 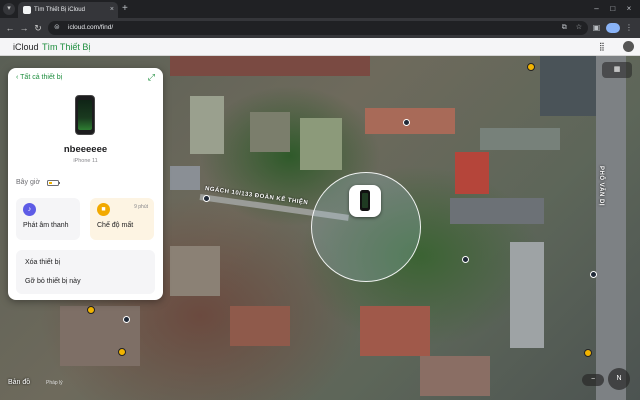 What do you see at coordinates (320, 47) in the screenshot?
I see `icloud-header: iCloud Tìm Thiết Bị ⣿` at bounding box center [320, 47].